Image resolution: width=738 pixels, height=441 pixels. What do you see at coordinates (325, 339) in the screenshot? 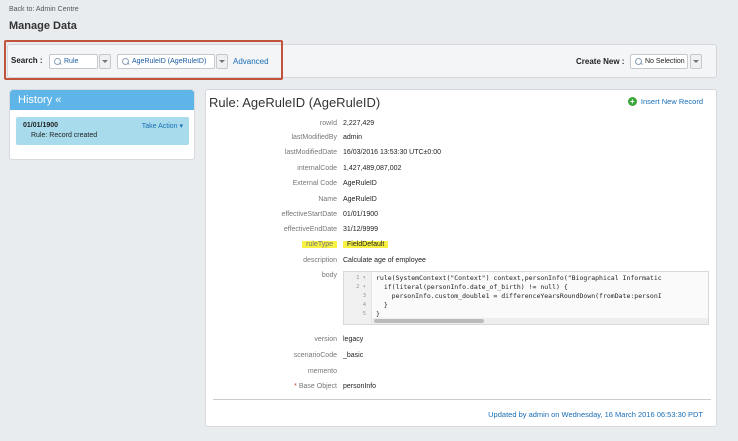
I see `field-label: version` at bounding box center [325, 339].